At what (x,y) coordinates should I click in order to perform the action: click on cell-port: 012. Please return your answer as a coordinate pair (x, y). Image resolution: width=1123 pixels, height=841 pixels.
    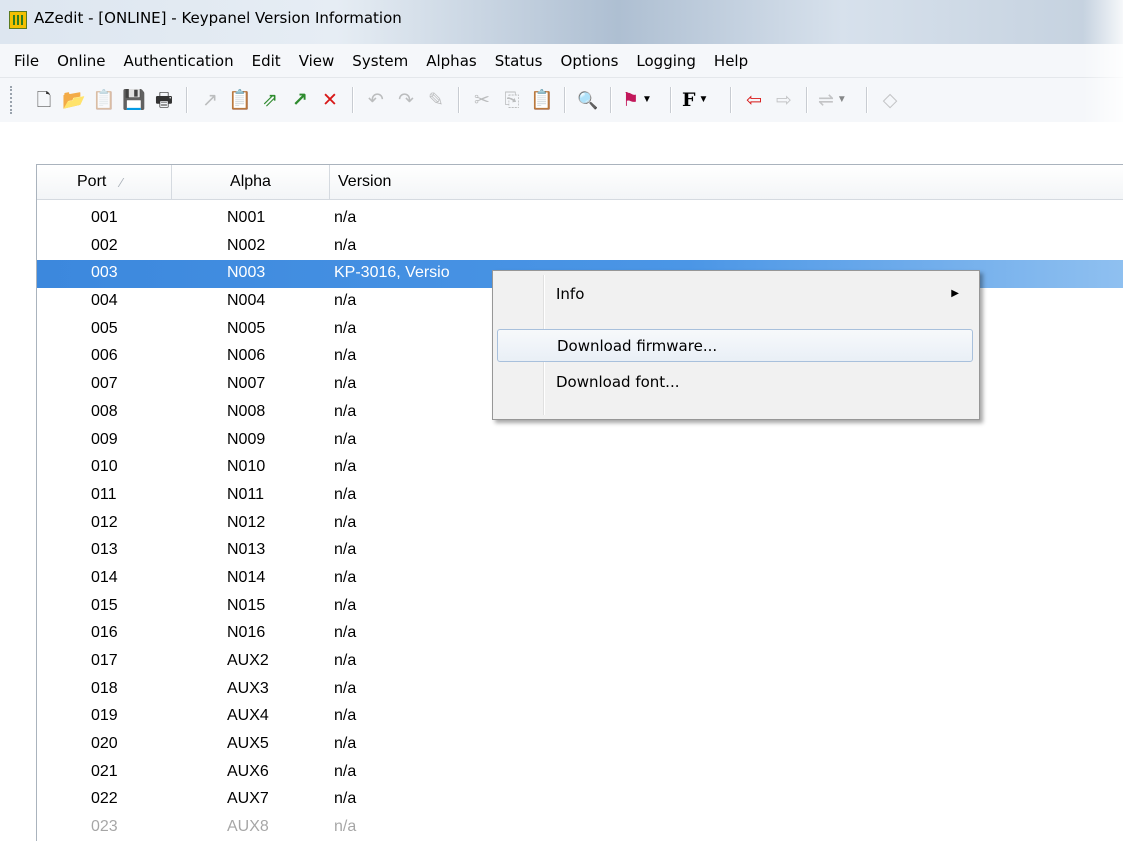
    Looking at the image, I should click on (104, 522).